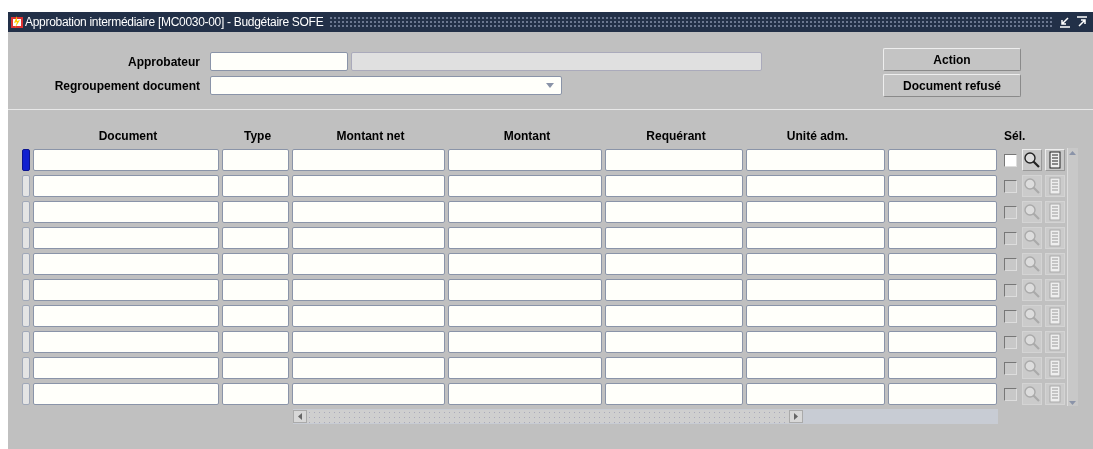 This screenshot has width=1093, height=449. I want to click on vertical-scrollbar, so click(1072, 277).